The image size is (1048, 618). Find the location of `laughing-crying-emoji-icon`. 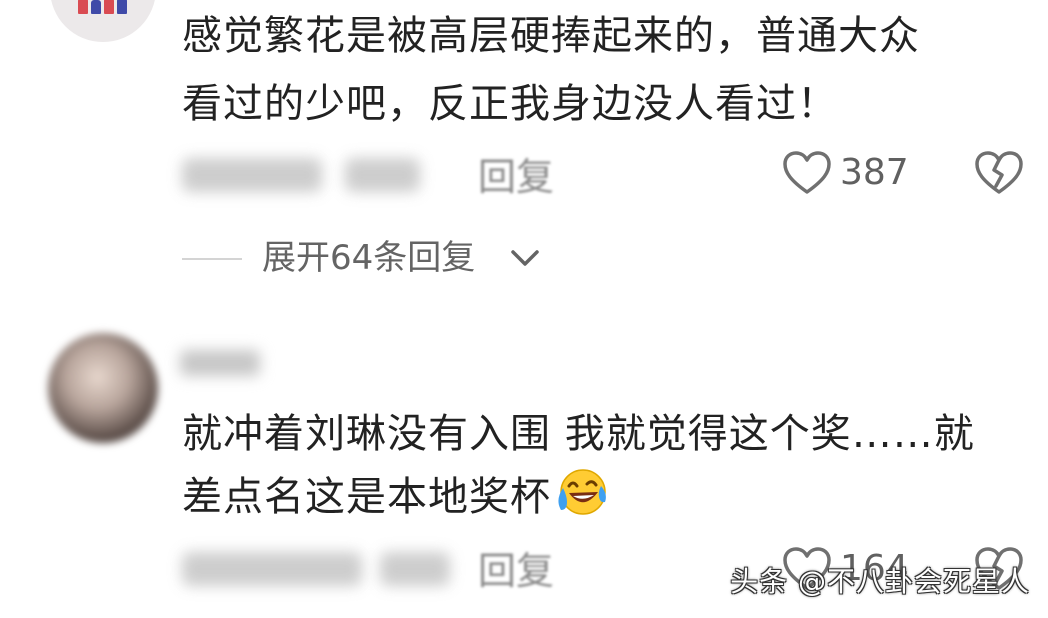

laughing-crying-emoji-icon is located at coordinates (582, 492).